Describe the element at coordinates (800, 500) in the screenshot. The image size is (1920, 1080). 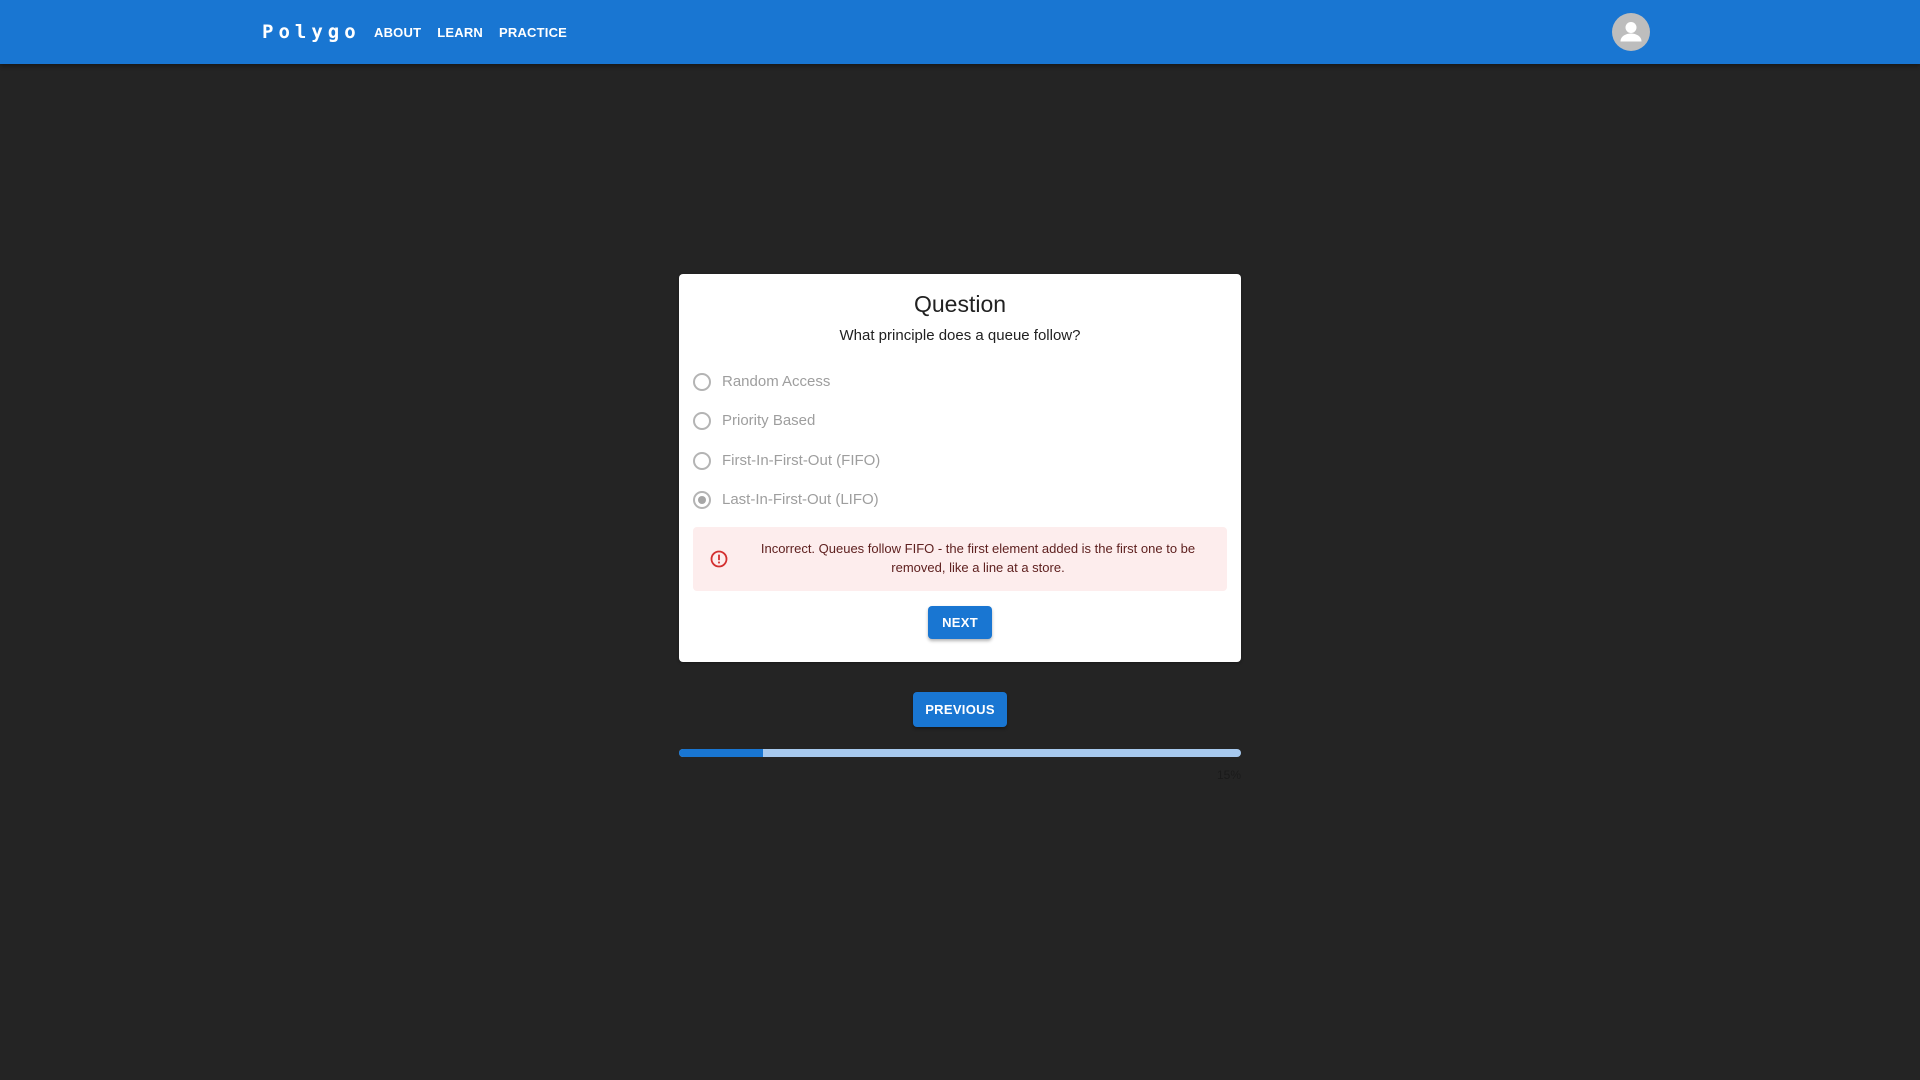
I see `option-label: Last-In-First-Out (LIFO)` at that location.